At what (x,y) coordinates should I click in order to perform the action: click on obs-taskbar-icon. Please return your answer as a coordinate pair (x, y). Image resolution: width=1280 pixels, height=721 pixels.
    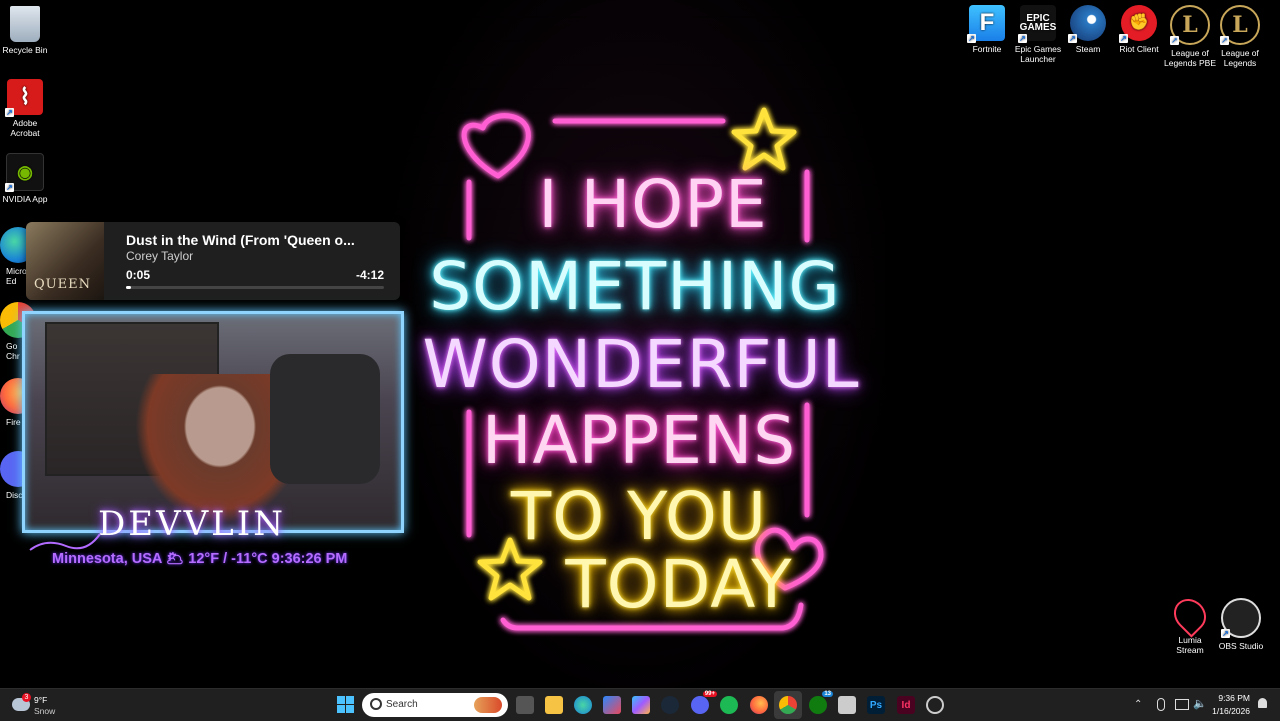
    Looking at the image, I should click on (935, 705).